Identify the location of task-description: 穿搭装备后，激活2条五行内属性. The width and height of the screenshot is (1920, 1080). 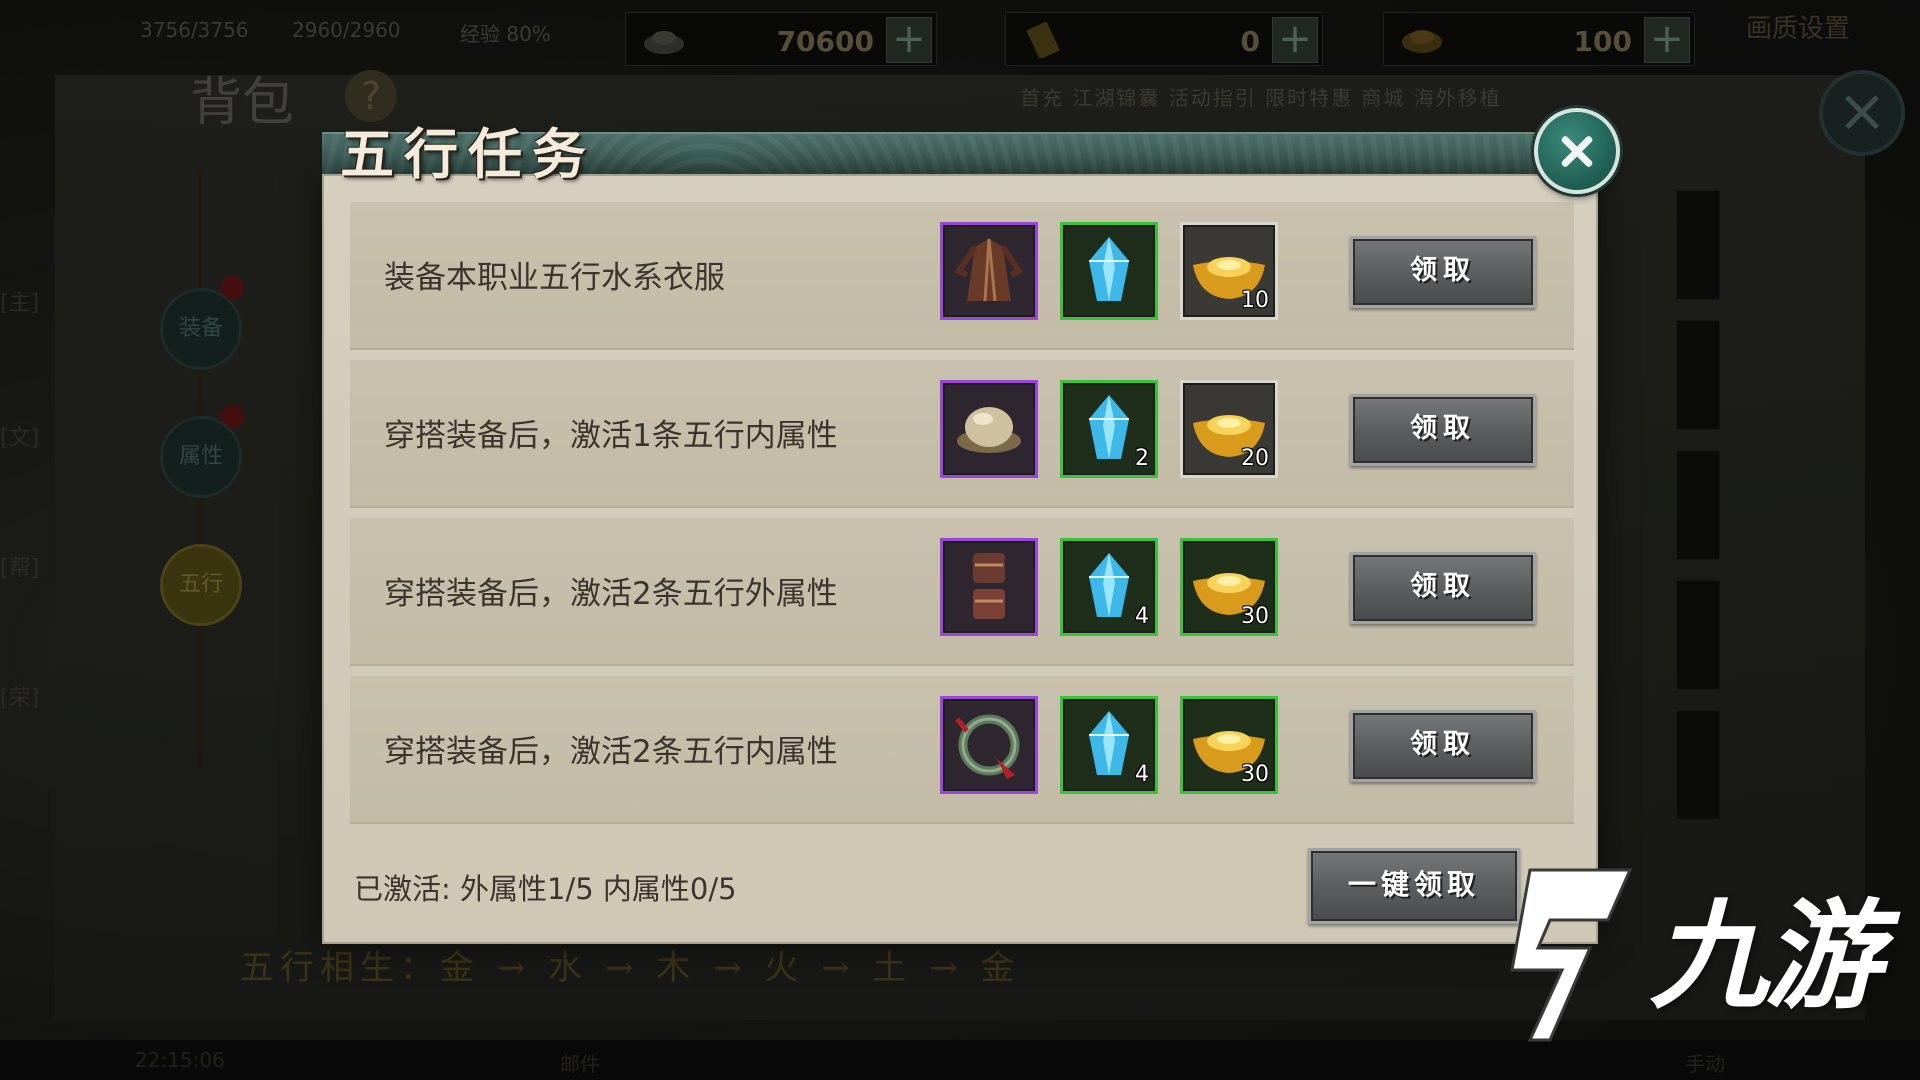
(611, 752).